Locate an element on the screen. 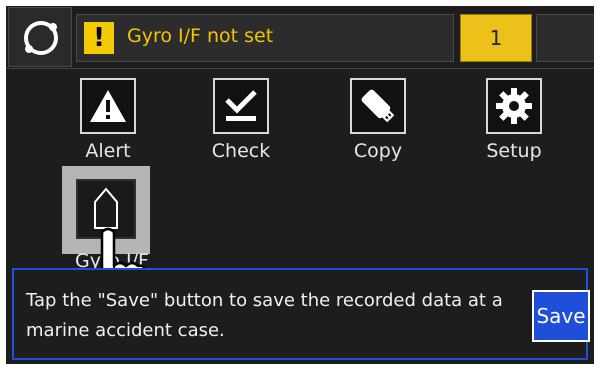 The image size is (600, 370). connection-status-indicator is located at coordinates (40, 37).